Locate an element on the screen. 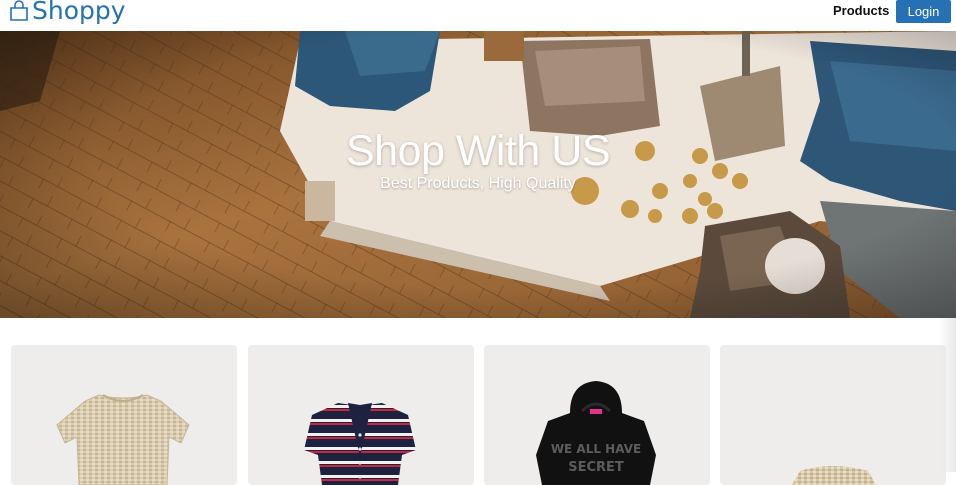 The height and width of the screenshot is (485, 956). scroll-edge-shadow is located at coordinates (947, 395).